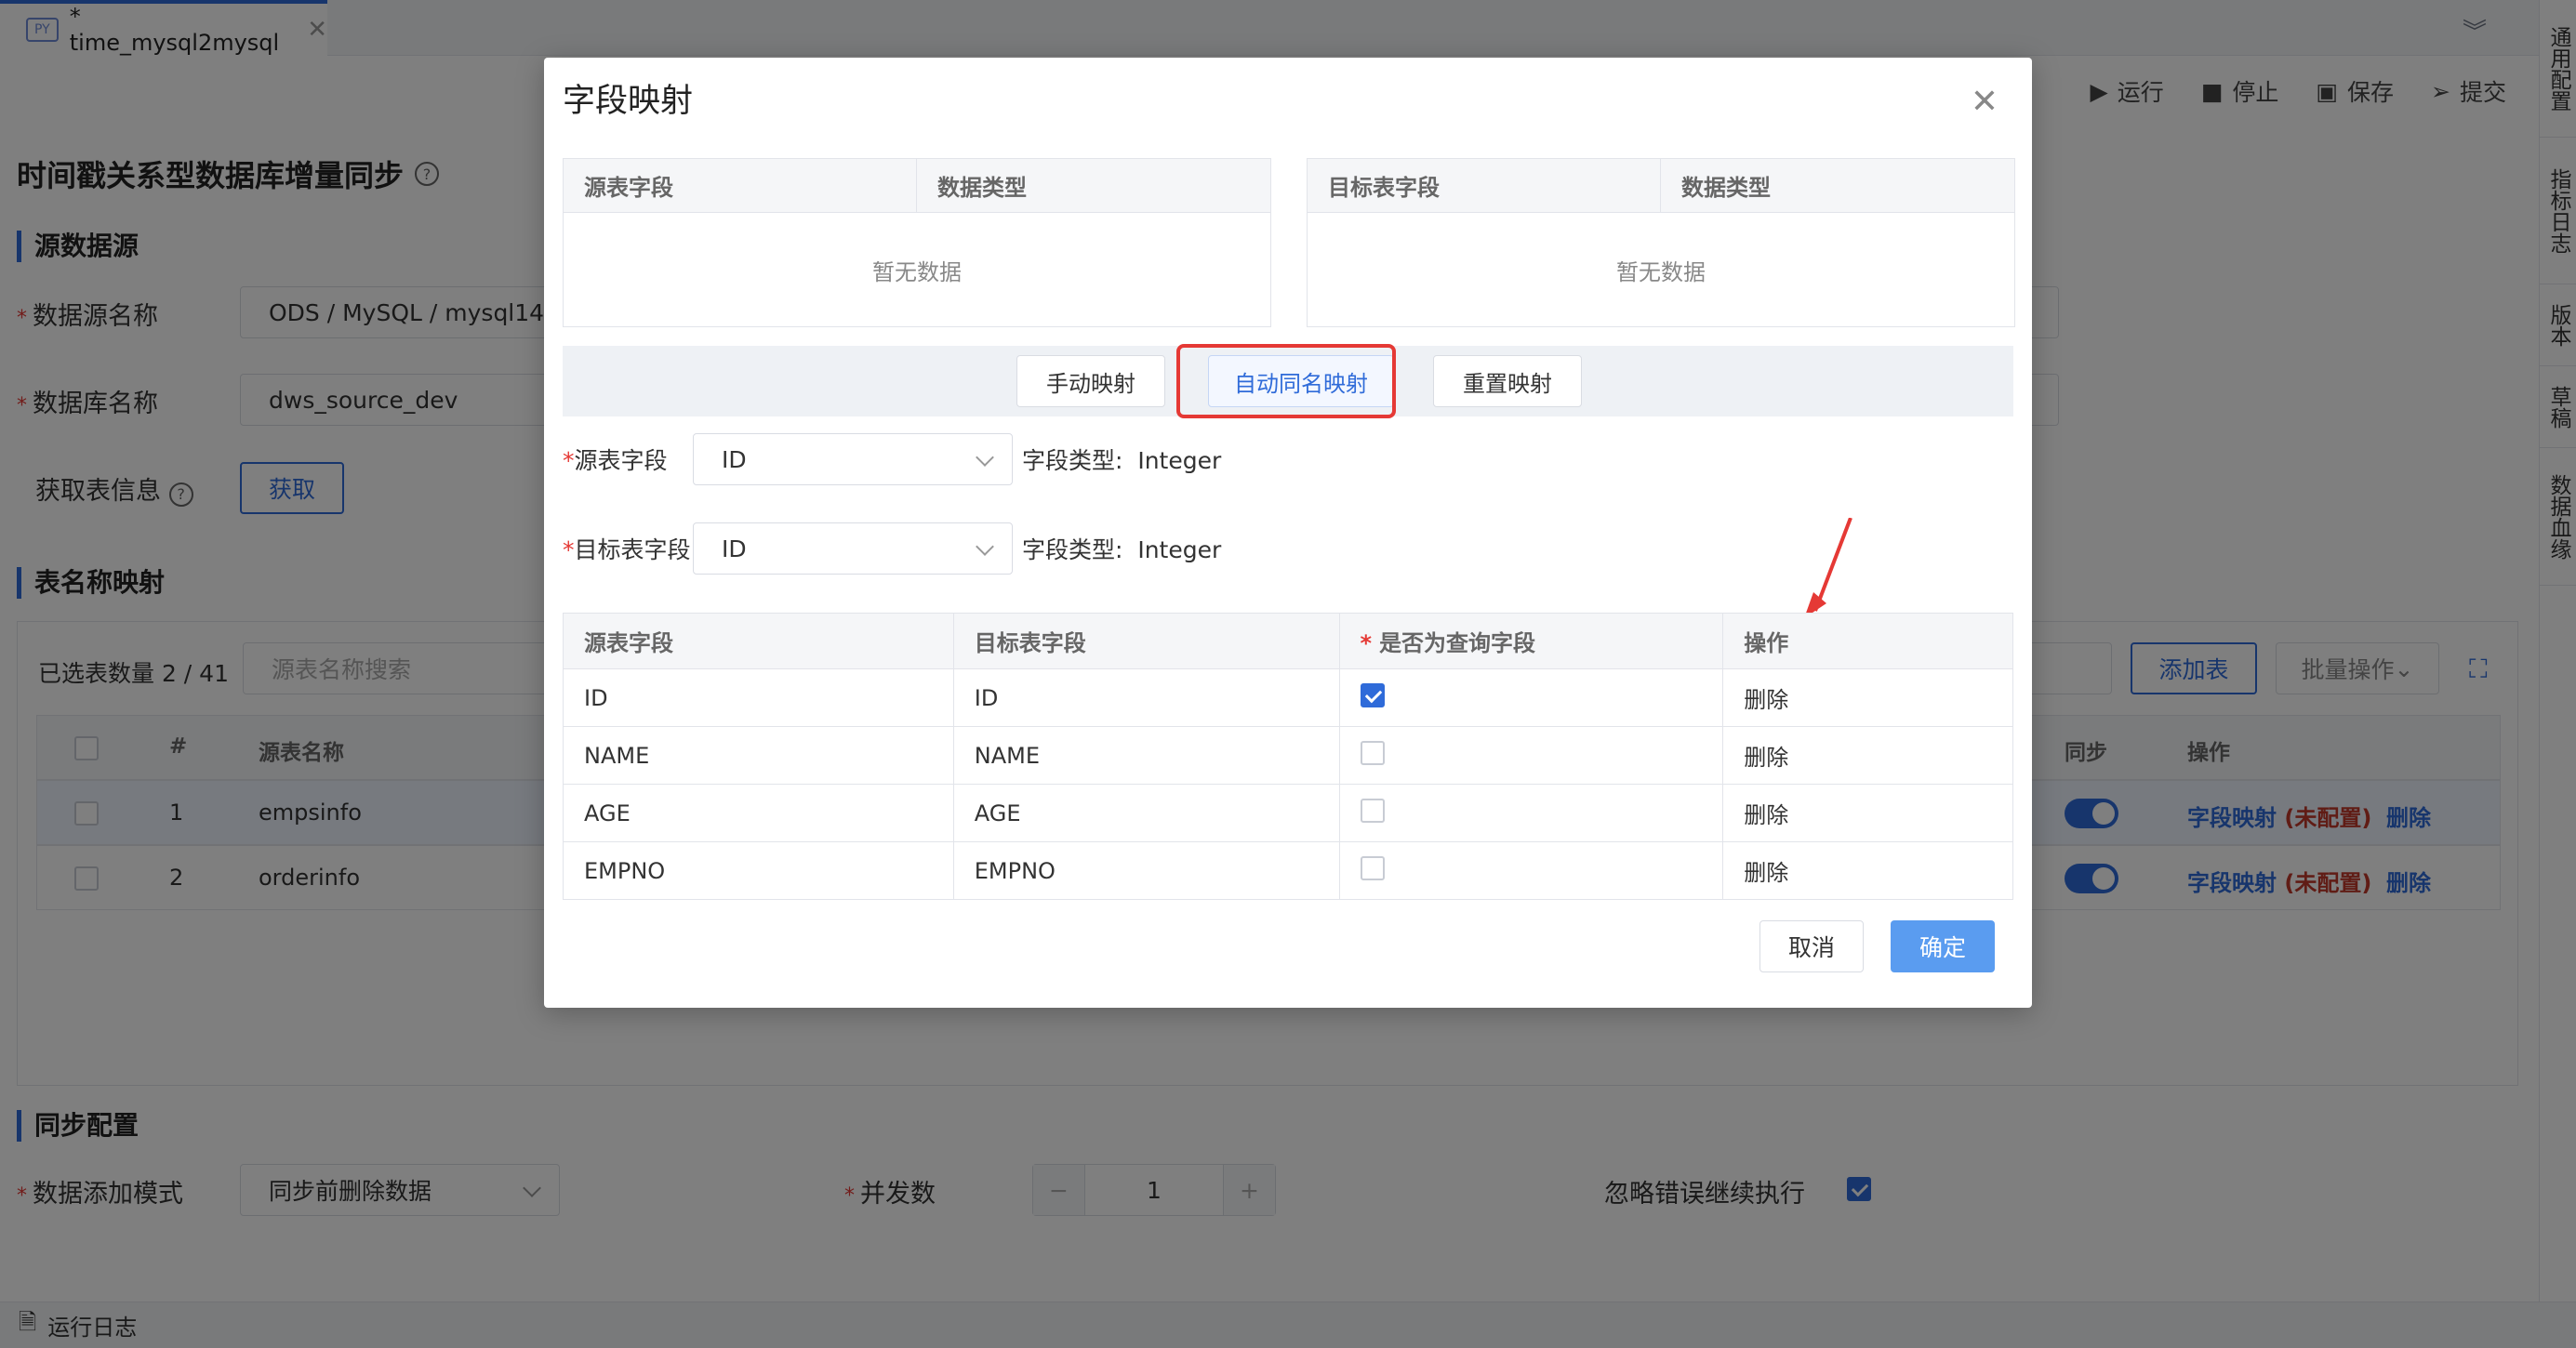 The height and width of the screenshot is (1348, 2576). I want to click on col-action: 操作, so click(1867, 641).